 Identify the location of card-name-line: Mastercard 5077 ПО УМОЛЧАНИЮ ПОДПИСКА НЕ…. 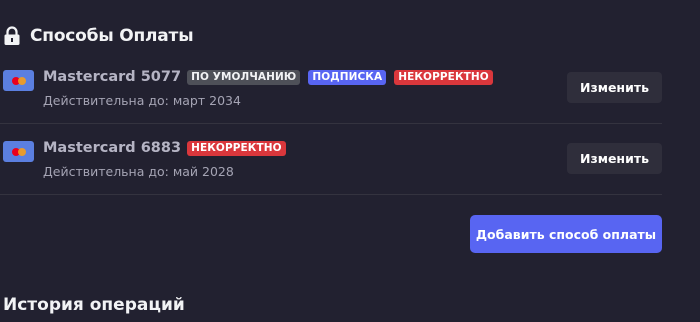
(272, 77).